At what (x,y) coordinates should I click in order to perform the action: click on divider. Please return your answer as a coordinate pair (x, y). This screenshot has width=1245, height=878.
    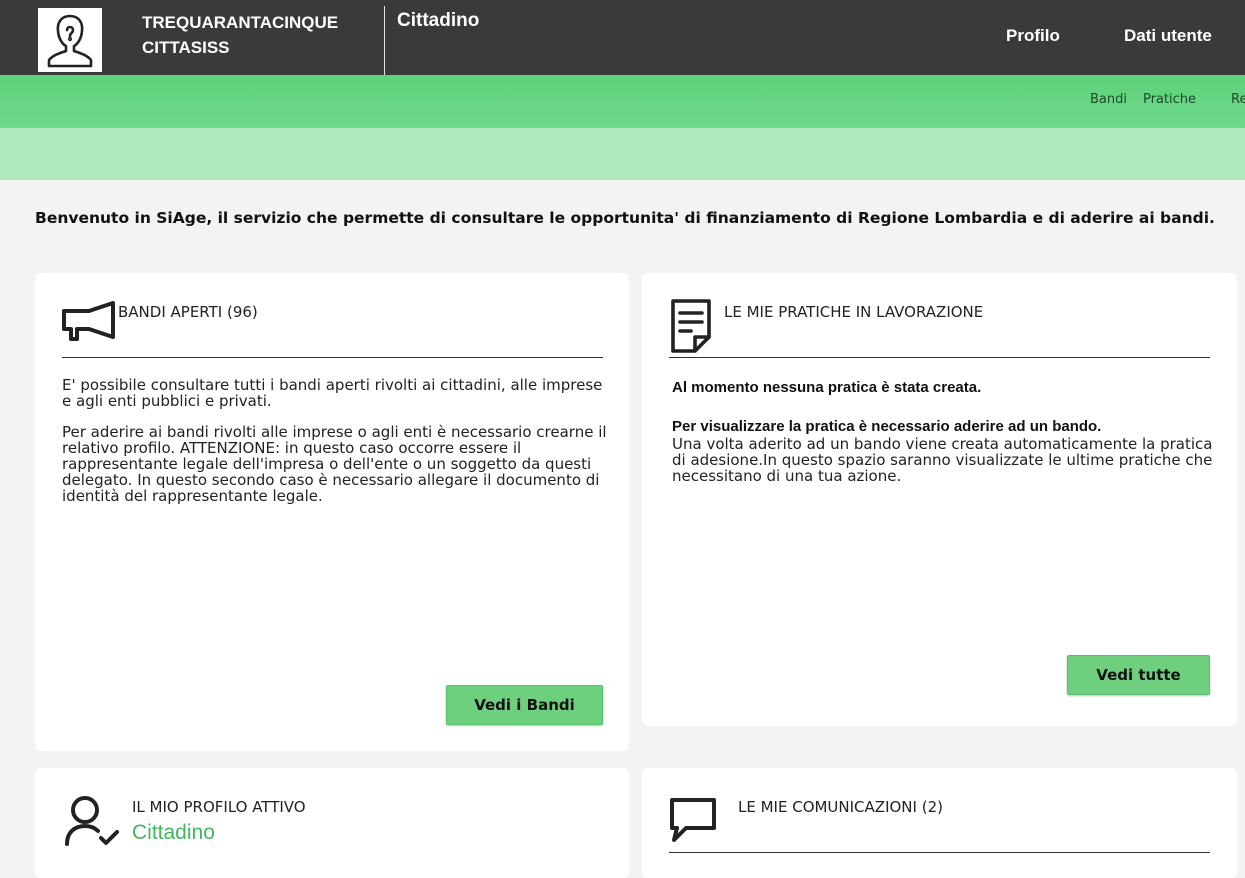
    Looking at the image, I should click on (384, 40).